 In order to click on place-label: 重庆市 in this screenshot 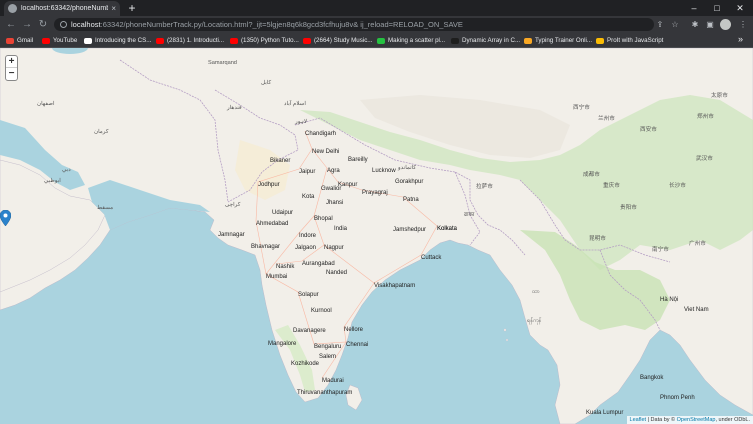, I will do `click(611, 186)`.